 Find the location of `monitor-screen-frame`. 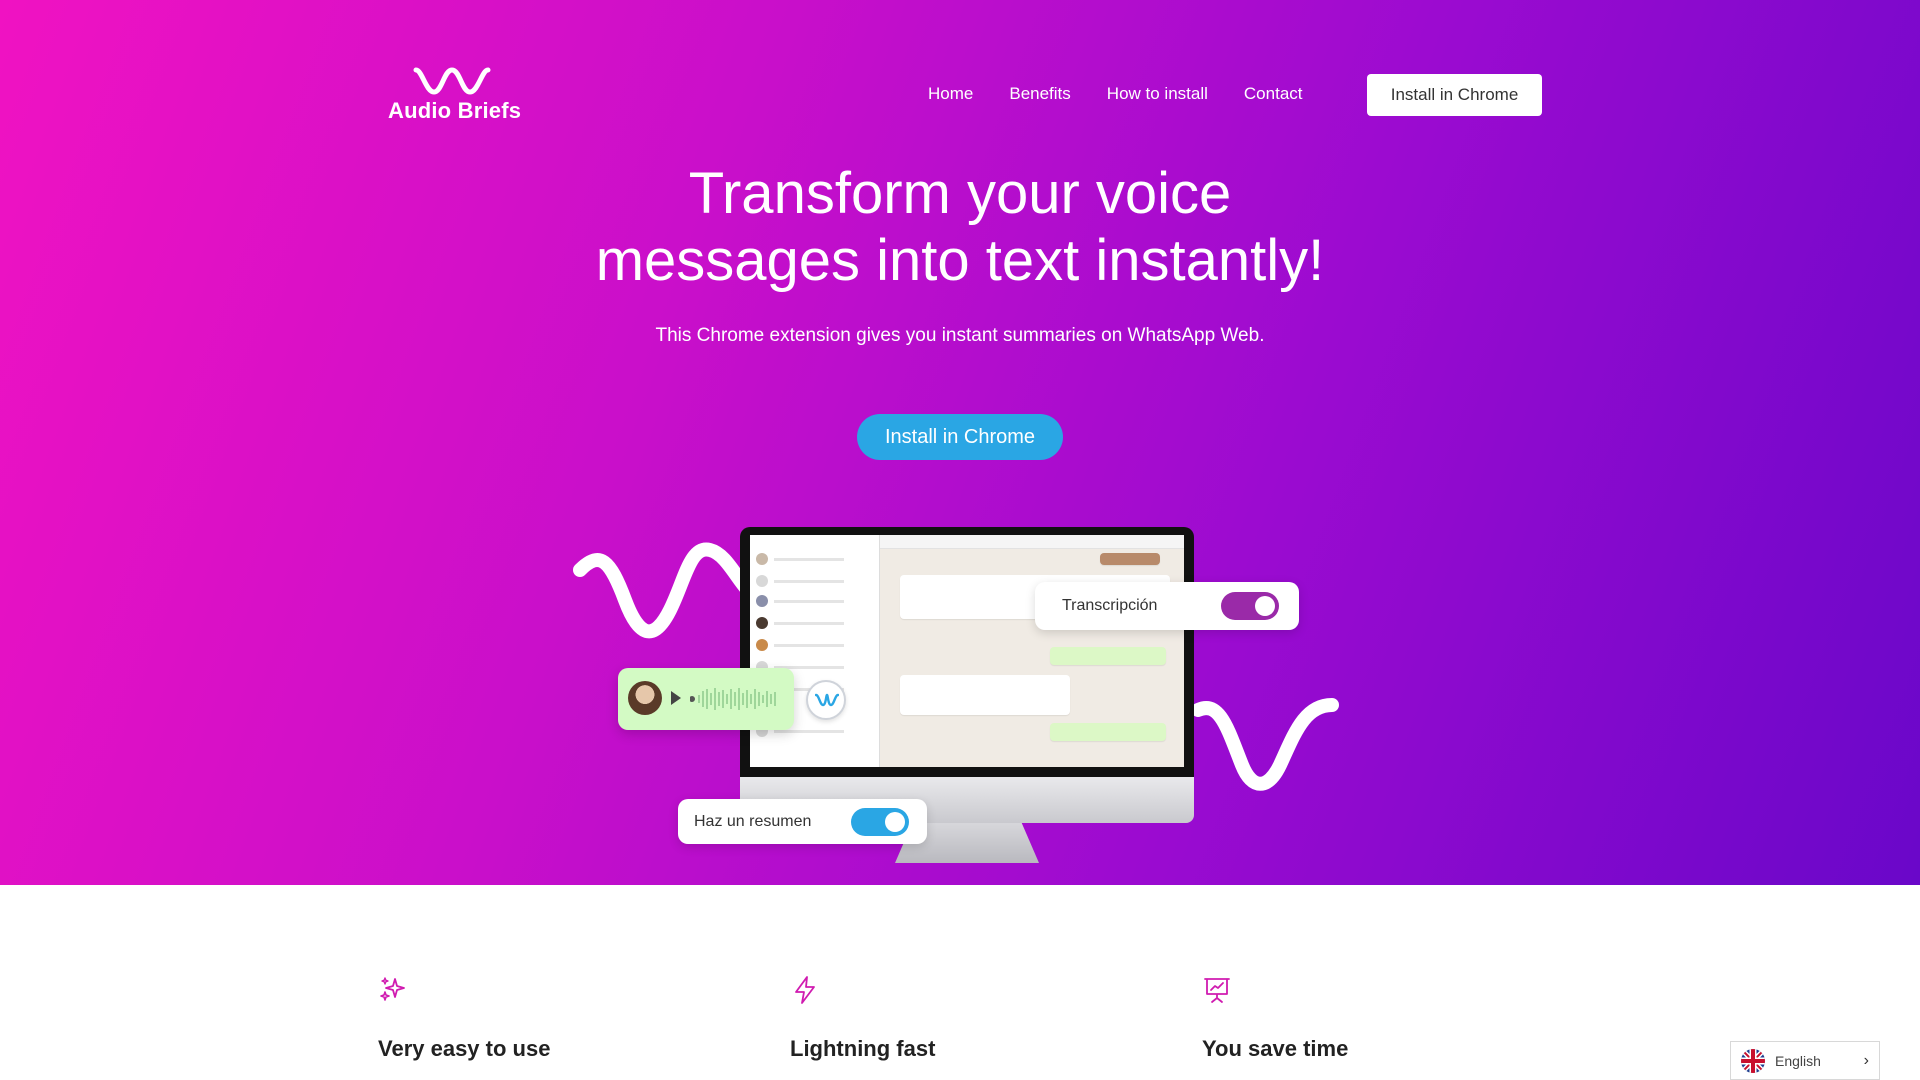

monitor-screen-frame is located at coordinates (967, 652).